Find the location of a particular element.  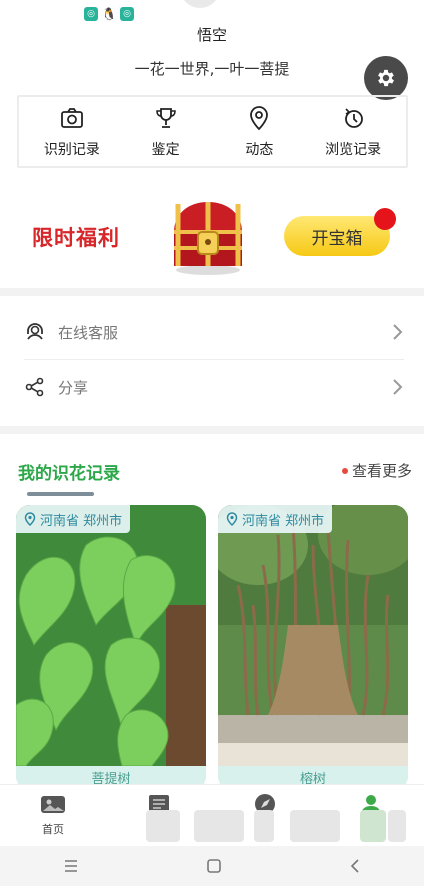

menu-item-support: 在线客服 is located at coordinates (212, 332).